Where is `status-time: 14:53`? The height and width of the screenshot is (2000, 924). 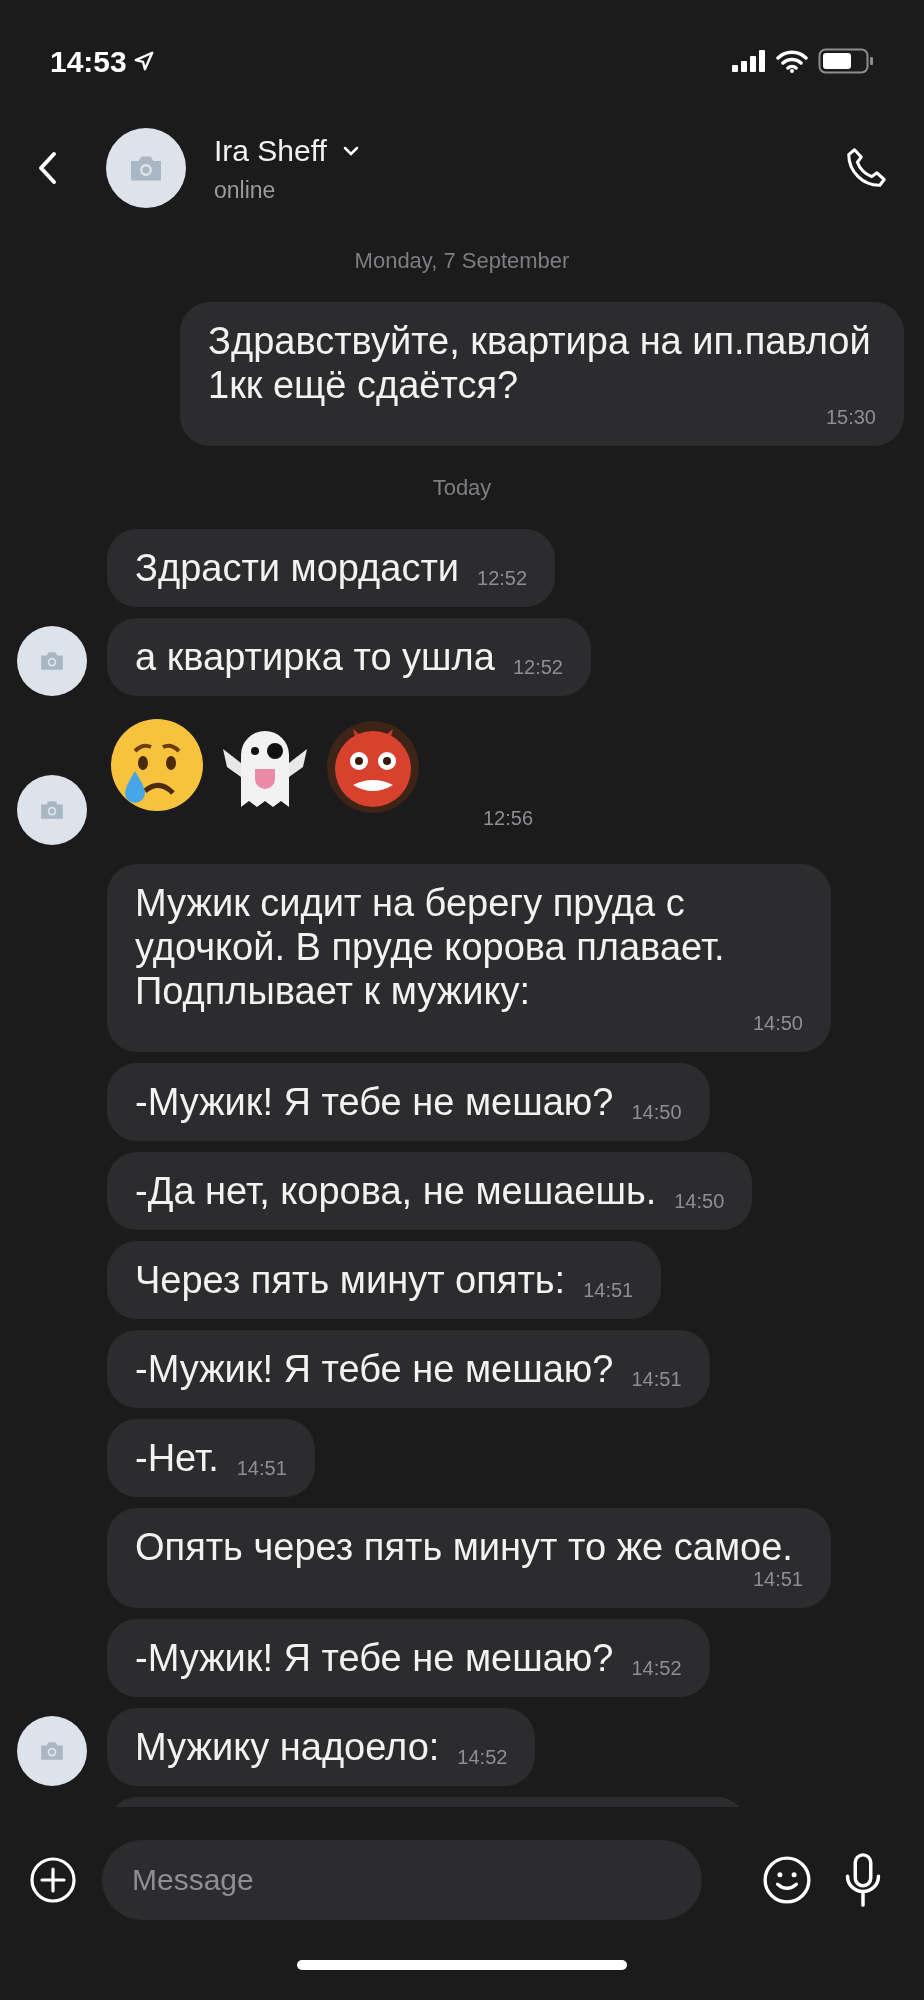
status-time: 14:53 is located at coordinates (88, 61).